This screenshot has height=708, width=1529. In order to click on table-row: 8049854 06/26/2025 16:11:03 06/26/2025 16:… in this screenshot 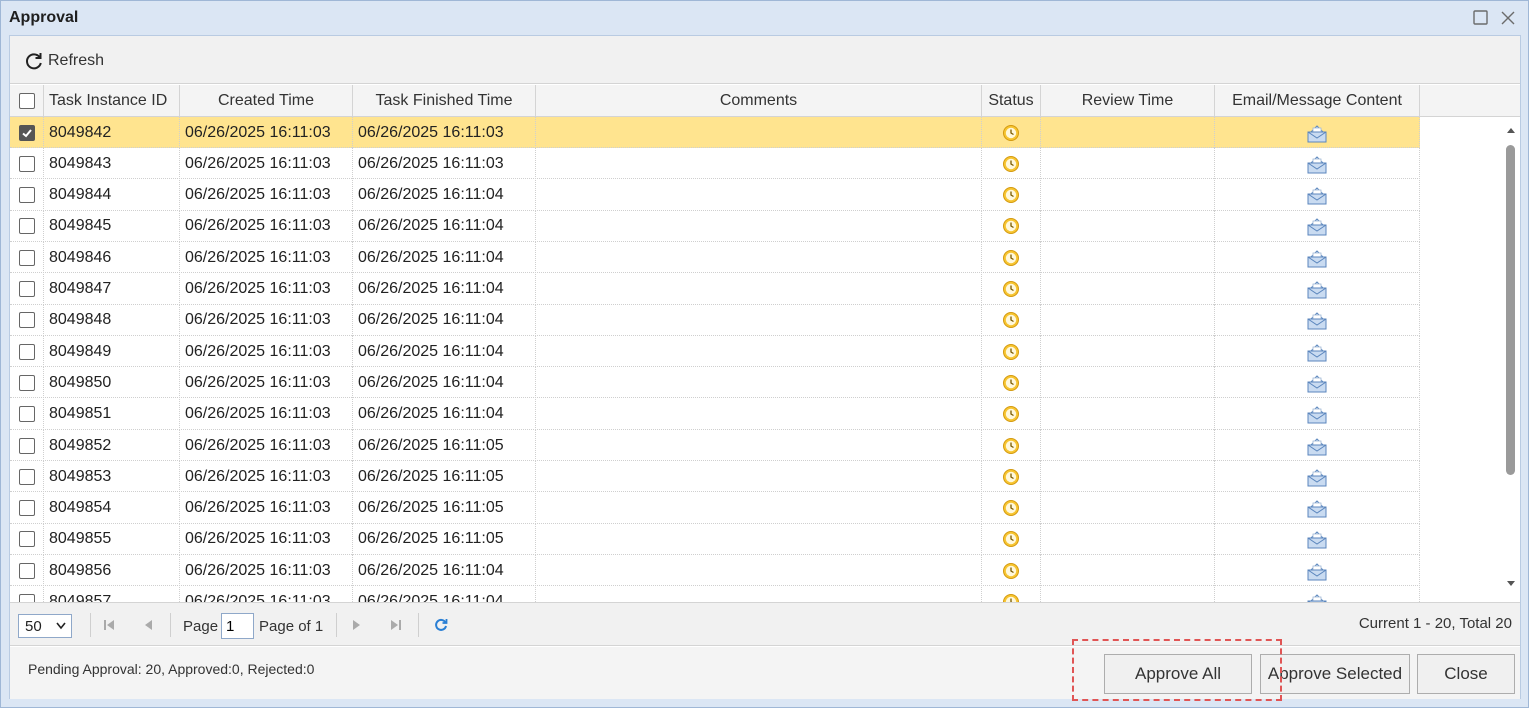, I will do `click(715, 508)`.